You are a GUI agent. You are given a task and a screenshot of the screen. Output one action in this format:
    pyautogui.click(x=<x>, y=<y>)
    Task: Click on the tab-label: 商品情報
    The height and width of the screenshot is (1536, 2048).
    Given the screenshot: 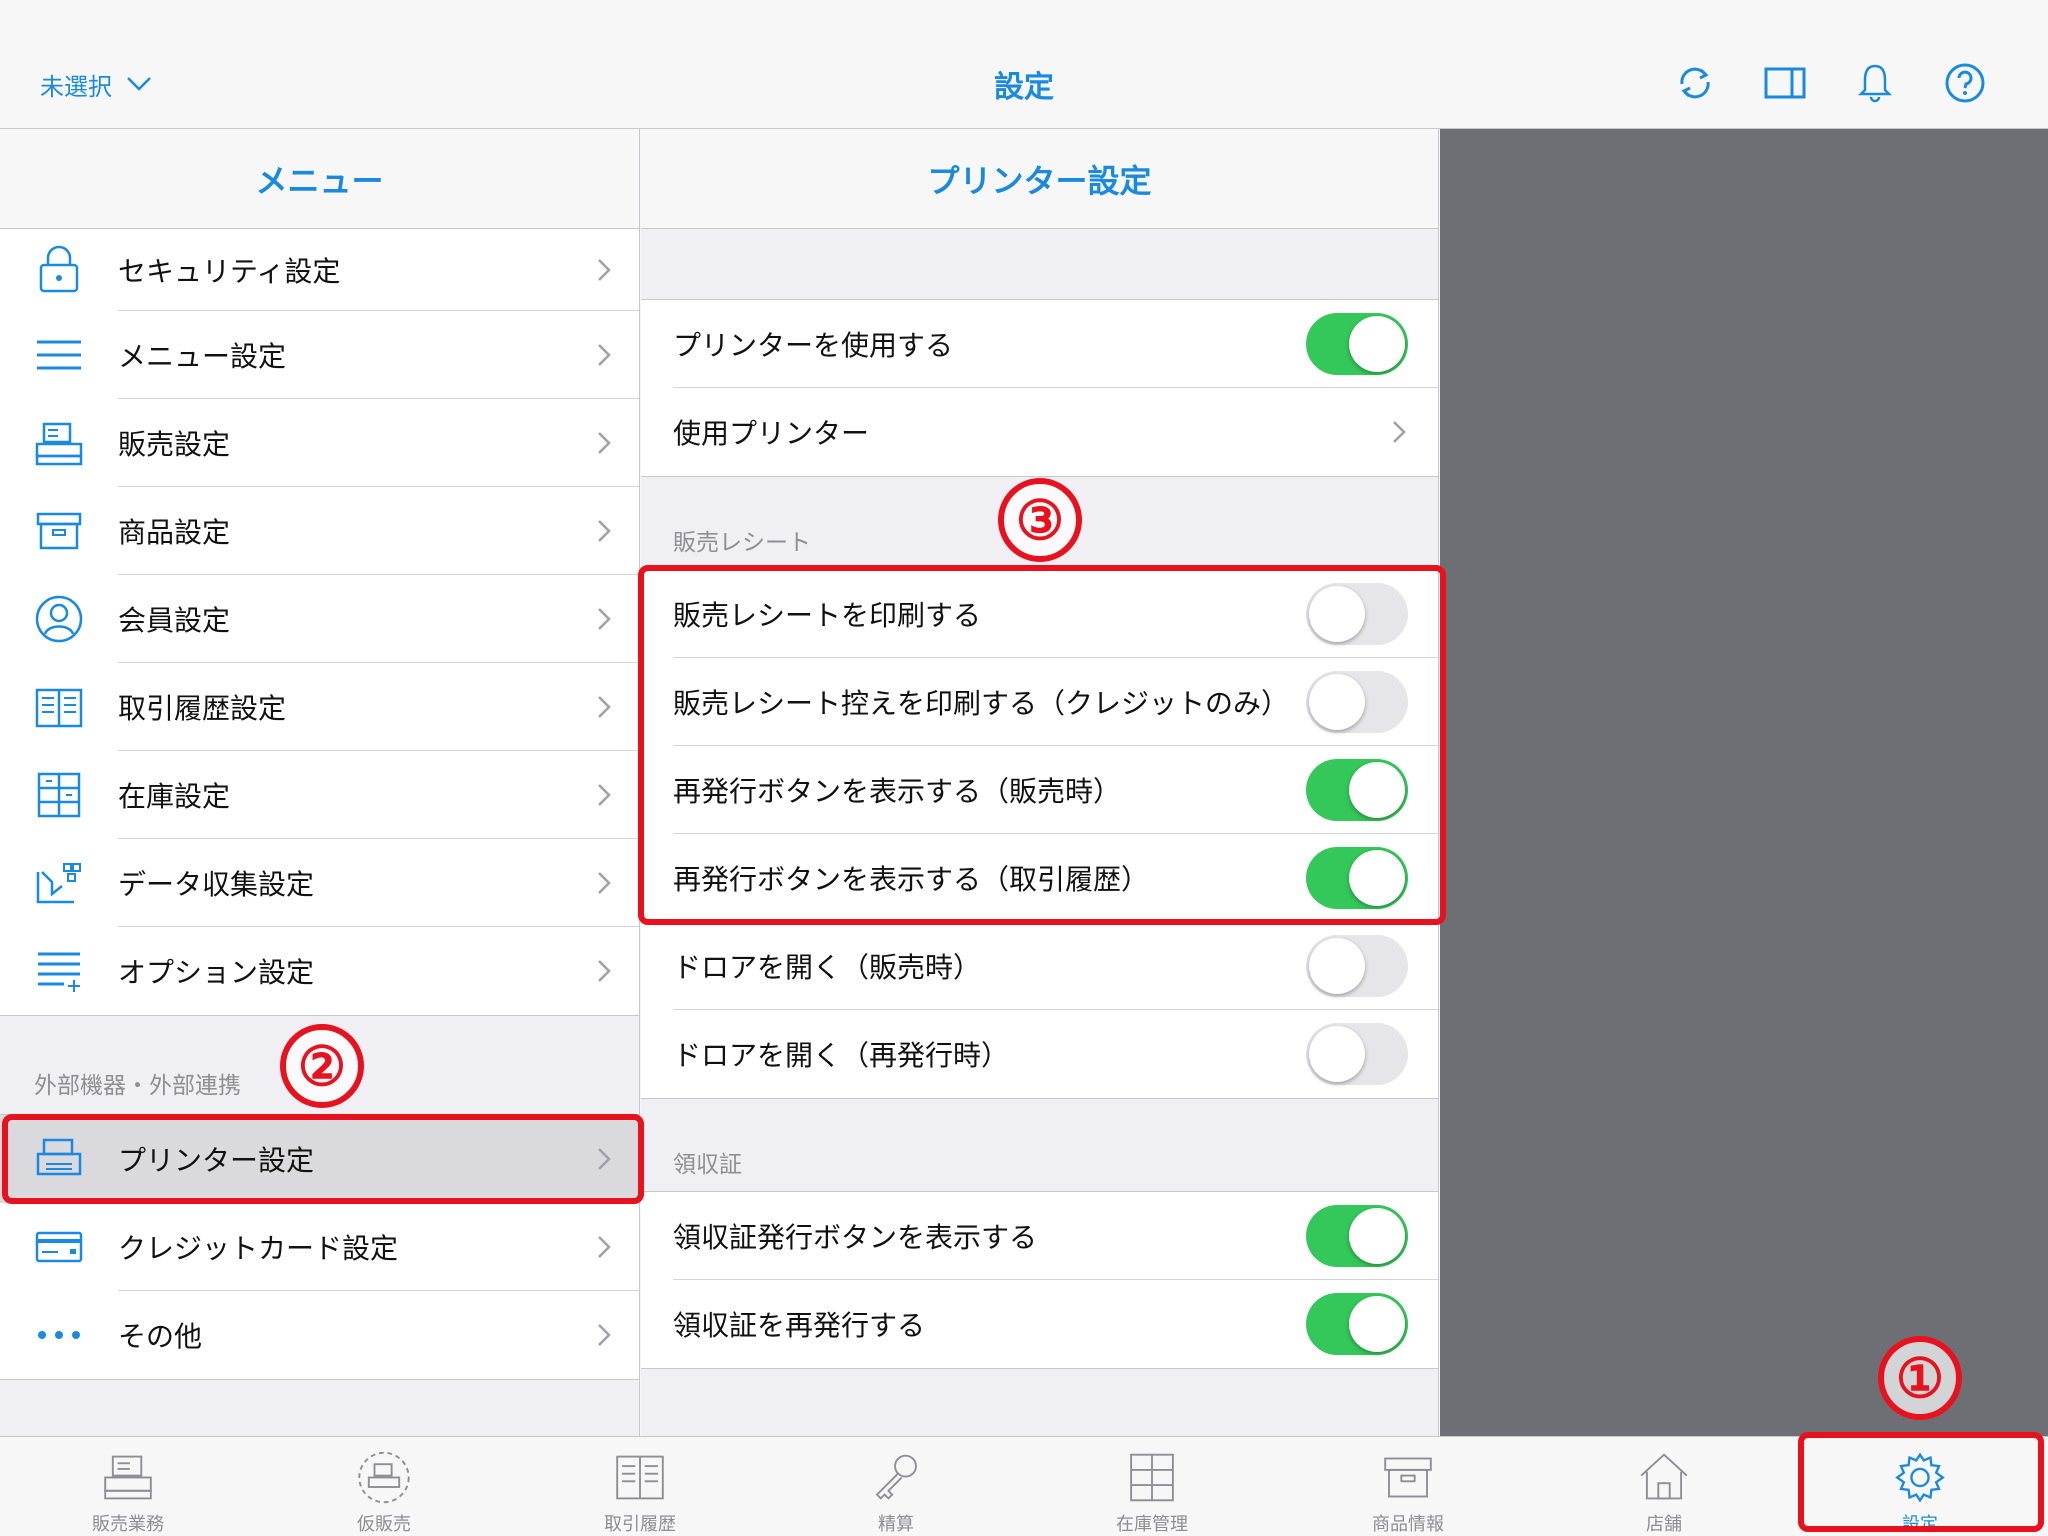 What is the action you would take?
    pyautogui.click(x=1408, y=1524)
    